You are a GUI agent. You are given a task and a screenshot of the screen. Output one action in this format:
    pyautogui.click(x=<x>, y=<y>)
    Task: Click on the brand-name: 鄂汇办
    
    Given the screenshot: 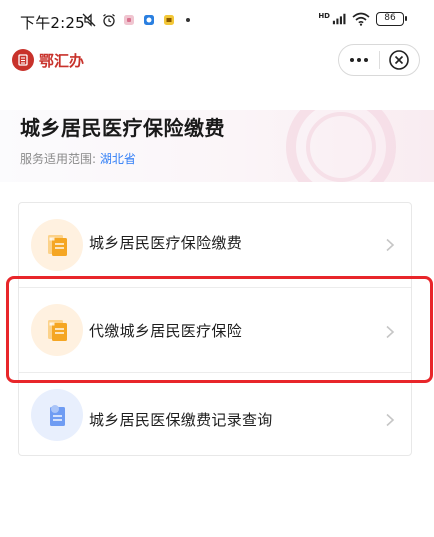 What is the action you would take?
    pyautogui.click(x=62, y=60)
    